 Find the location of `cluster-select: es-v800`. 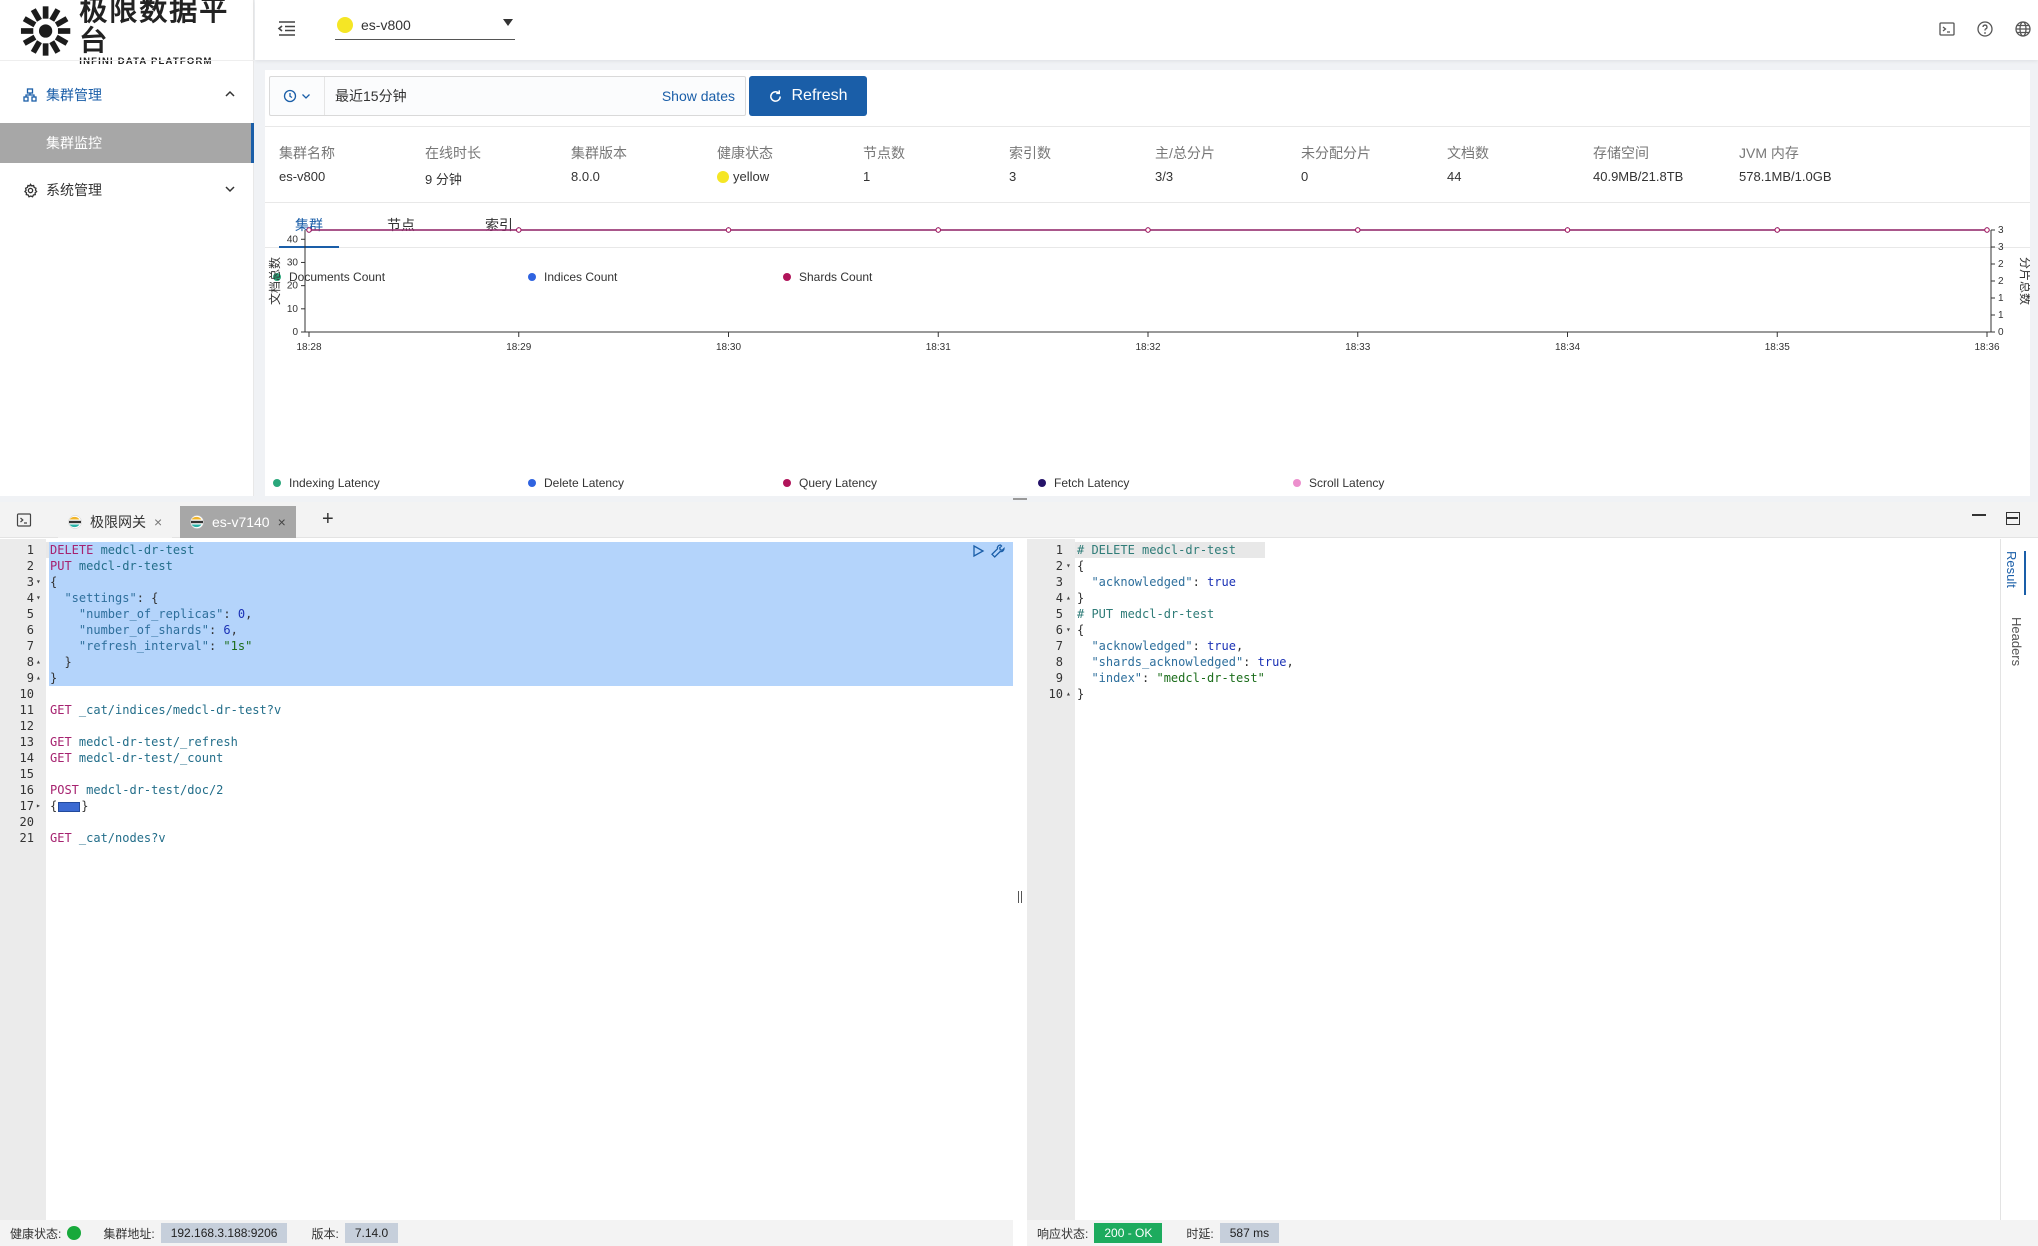

cluster-select: es-v800 is located at coordinates (425, 25).